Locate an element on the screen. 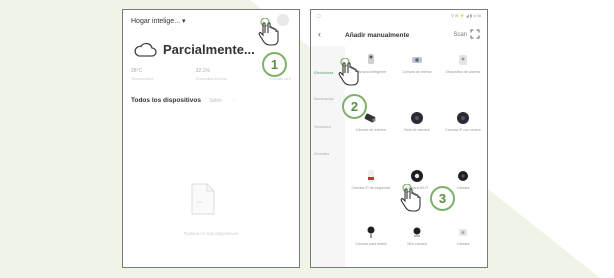 This screenshot has height=278, width=614. devices-header: Todos los dispositivos Salón ··· is located at coordinates (213, 100).